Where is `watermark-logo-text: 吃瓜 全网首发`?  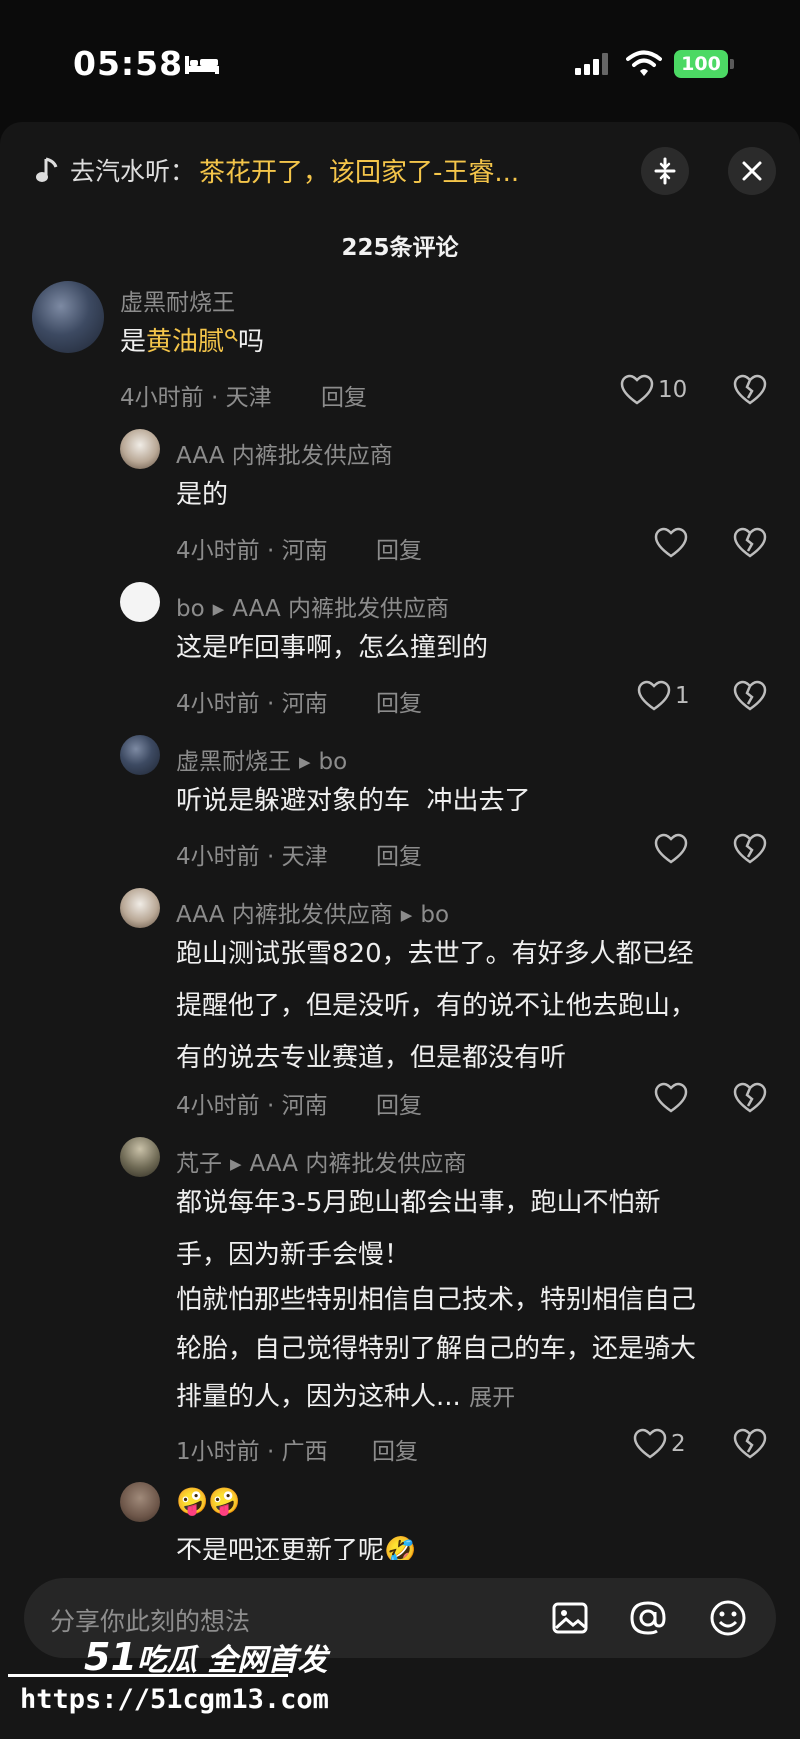
watermark-logo-text: 吃瓜 全网首发 is located at coordinates (232, 1660).